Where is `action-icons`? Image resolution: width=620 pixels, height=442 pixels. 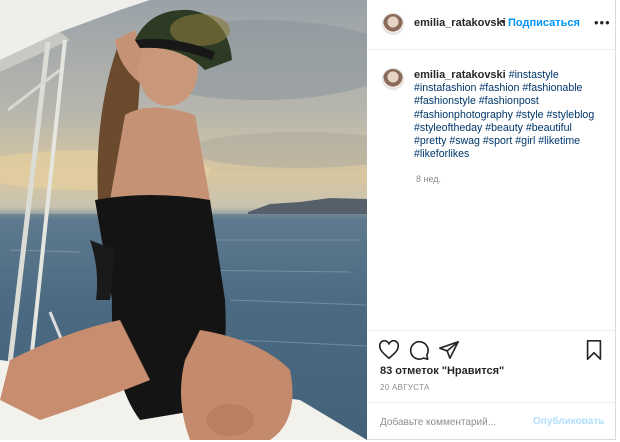
action-icons is located at coordinates (493, 351).